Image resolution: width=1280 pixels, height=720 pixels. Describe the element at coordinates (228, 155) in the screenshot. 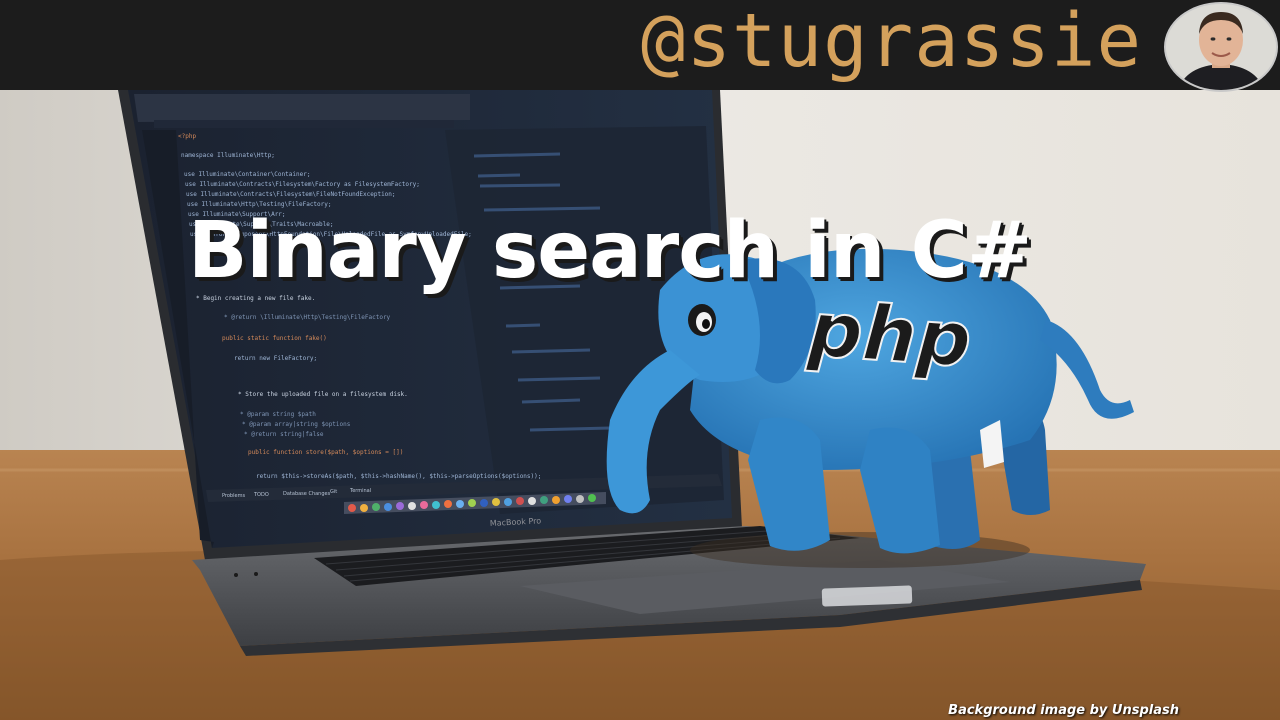

I see `code-line: namespace Illuminate\Http;` at that location.